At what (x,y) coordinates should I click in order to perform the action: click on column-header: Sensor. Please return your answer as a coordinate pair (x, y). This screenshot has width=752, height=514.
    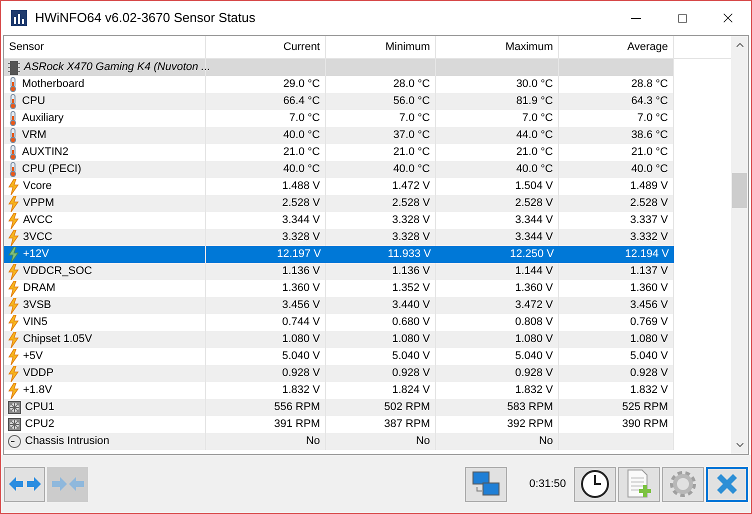
    Looking at the image, I should click on (105, 47).